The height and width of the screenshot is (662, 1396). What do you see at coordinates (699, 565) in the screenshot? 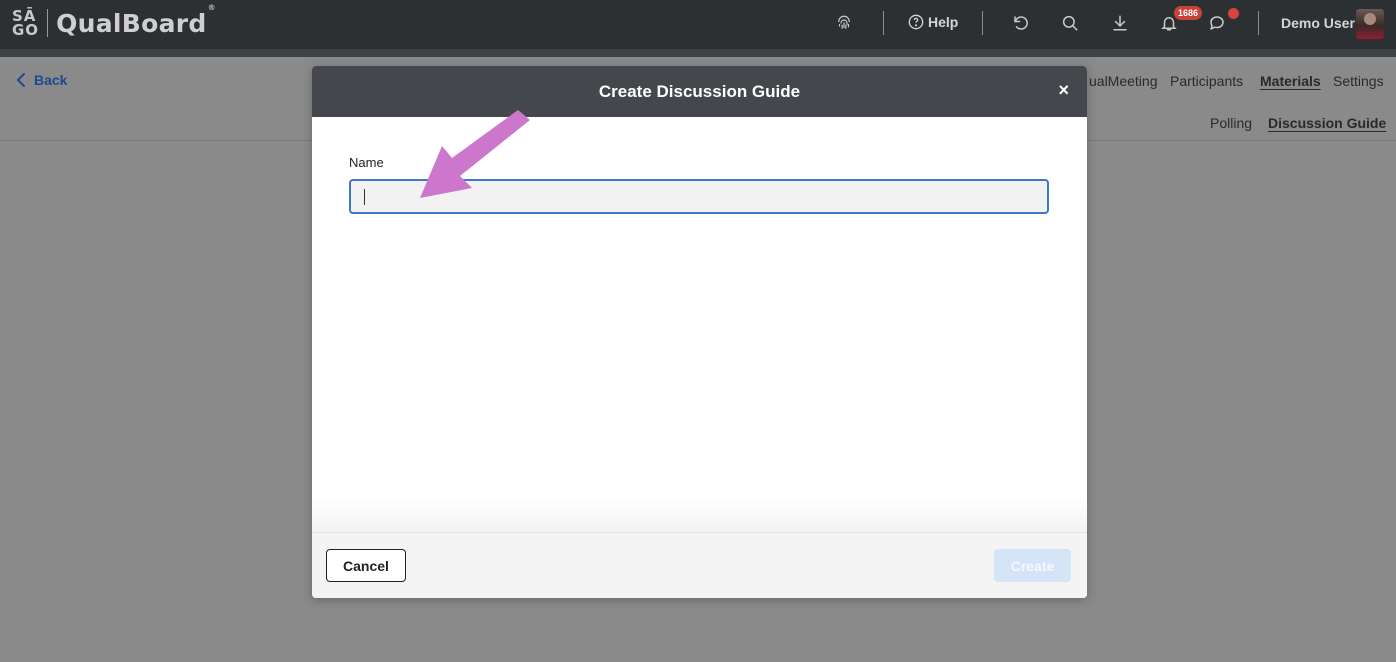
I see `dialog-footer: Cancel Create` at bounding box center [699, 565].